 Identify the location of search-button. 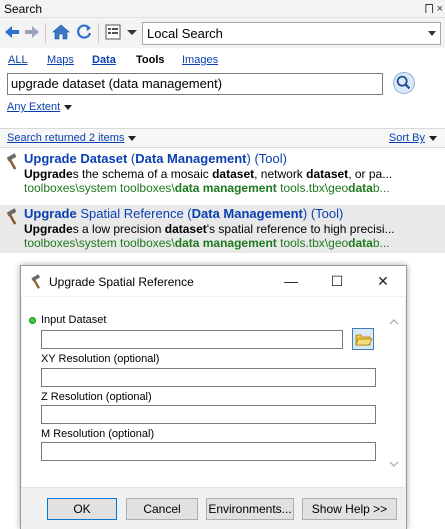
(404, 83).